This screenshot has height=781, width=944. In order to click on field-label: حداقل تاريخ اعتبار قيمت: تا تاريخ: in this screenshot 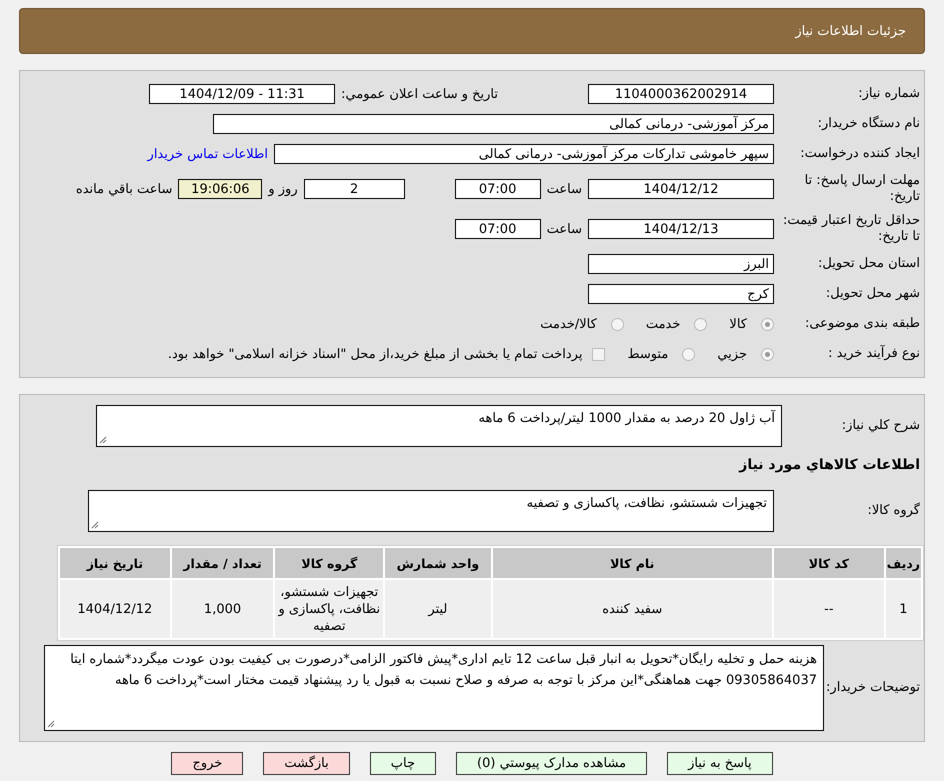, I will do `click(851, 229)`.